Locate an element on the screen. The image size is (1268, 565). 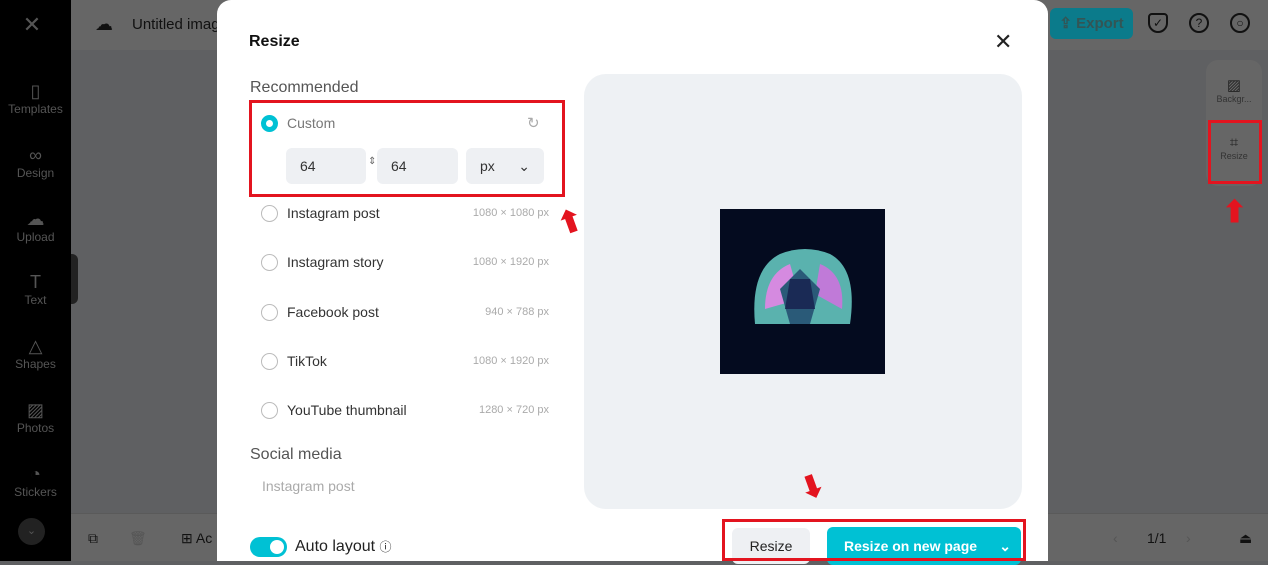
option-label: Facebook post is located at coordinates (333, 312).